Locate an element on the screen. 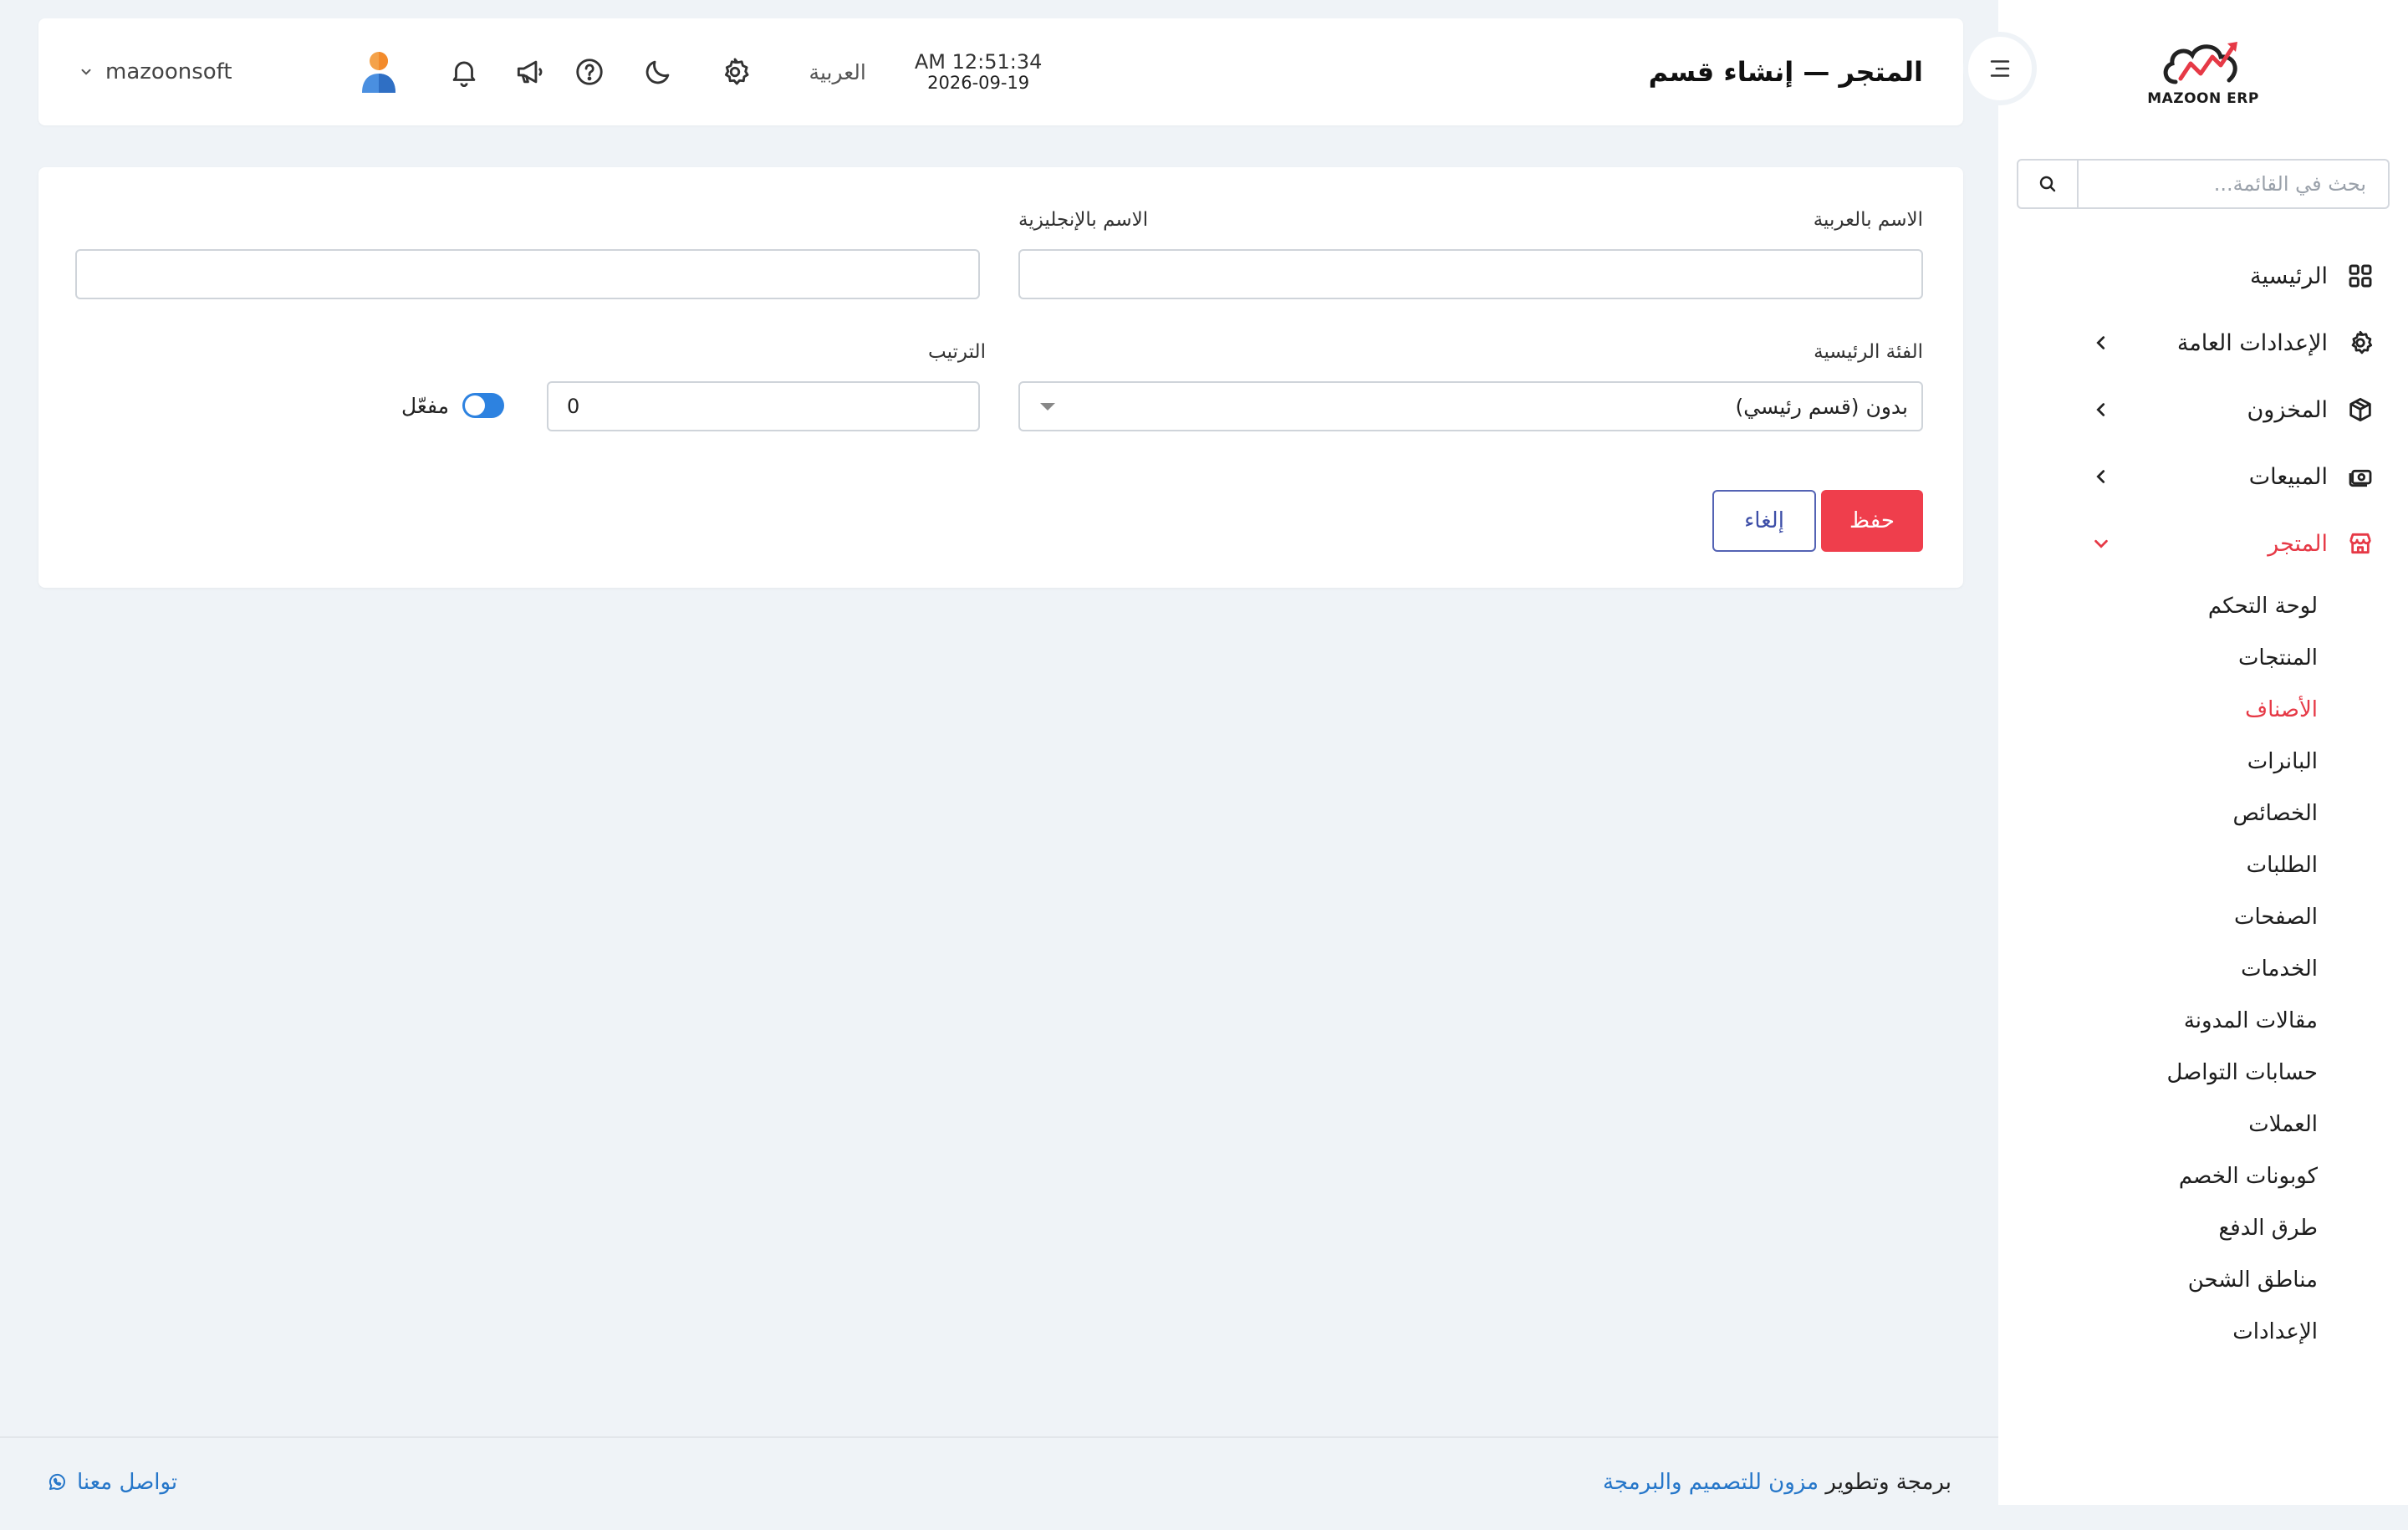  sidebar-item-label: الرئيسية is located at coordinates (2289, 276).